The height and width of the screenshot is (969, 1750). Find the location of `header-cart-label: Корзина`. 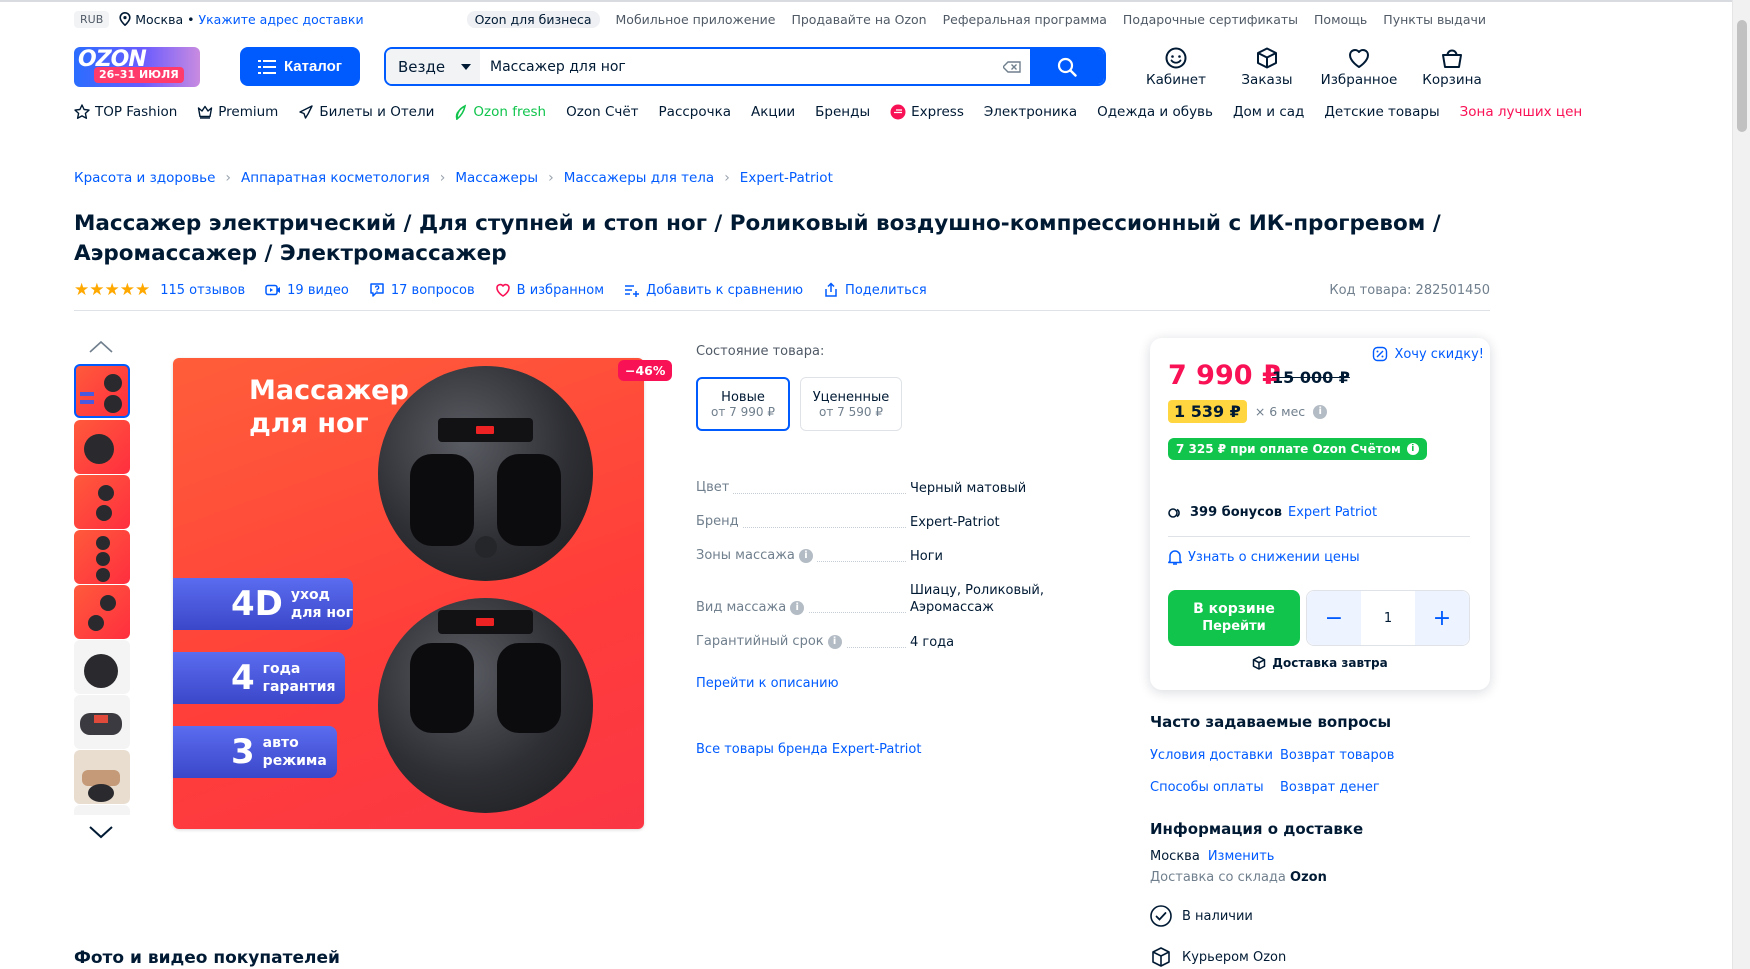

header-cart-label: Корзина is located at coordinates (1452, 80).